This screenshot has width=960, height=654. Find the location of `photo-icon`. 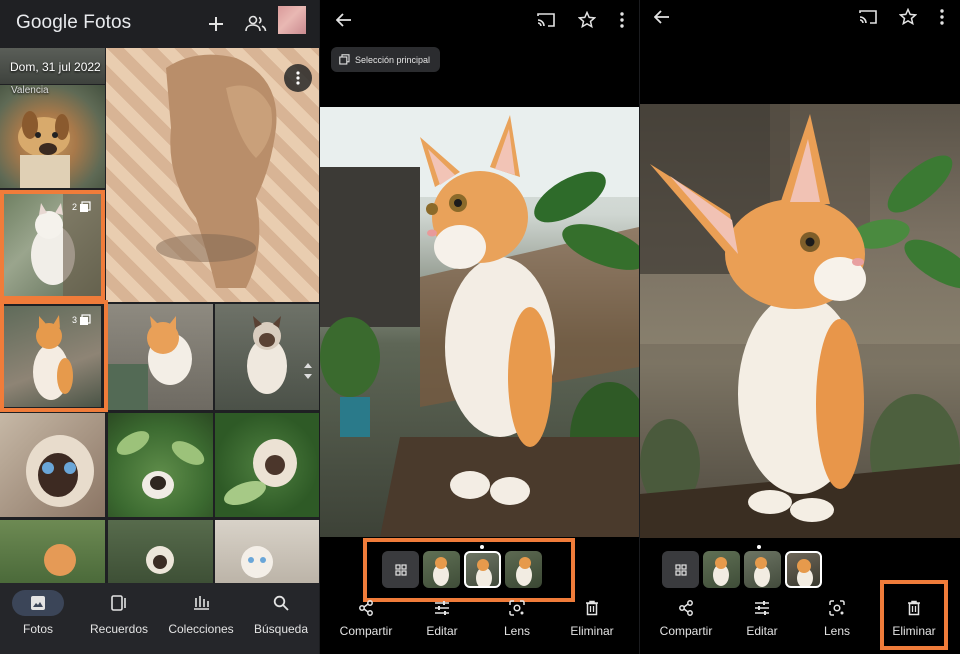

photo-icon is located at coordinates (38, 603).